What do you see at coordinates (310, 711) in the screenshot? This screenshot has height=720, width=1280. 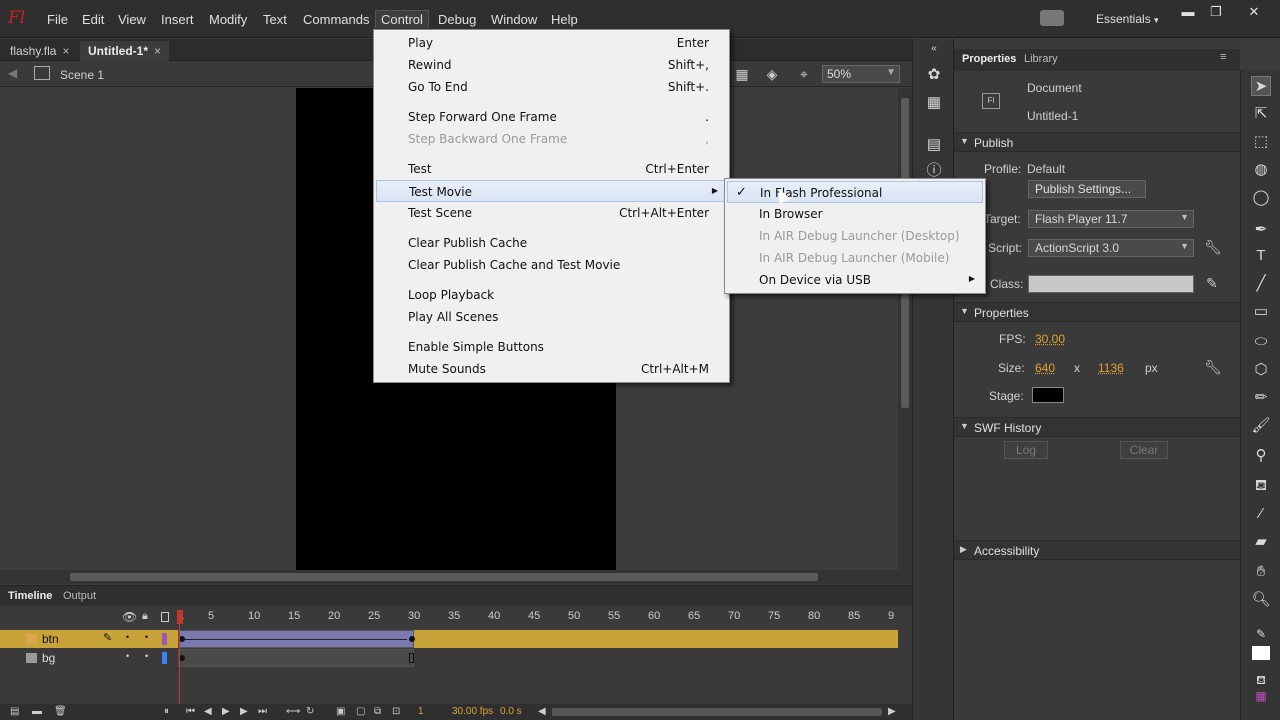 I see `loop-icon: ↻` at bounding box center [310, 711].